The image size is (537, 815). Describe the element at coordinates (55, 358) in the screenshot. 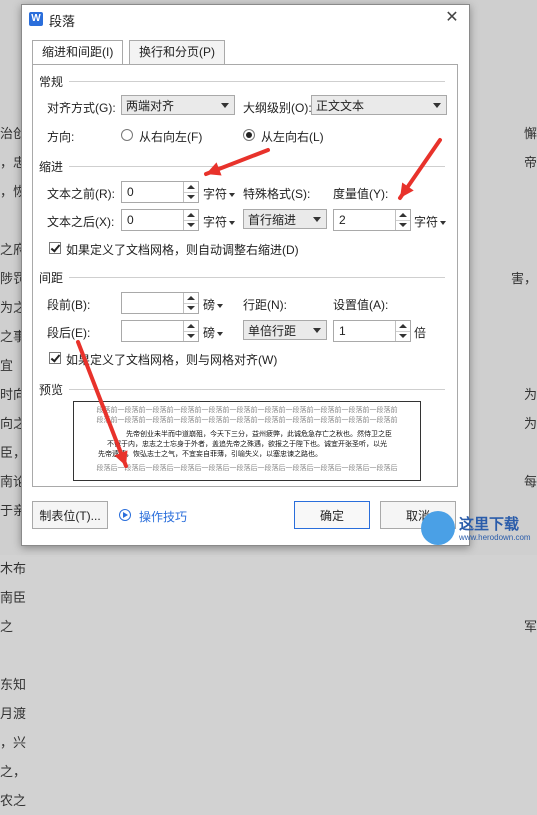

I see `snap-to-grid-checkbox` at that location.